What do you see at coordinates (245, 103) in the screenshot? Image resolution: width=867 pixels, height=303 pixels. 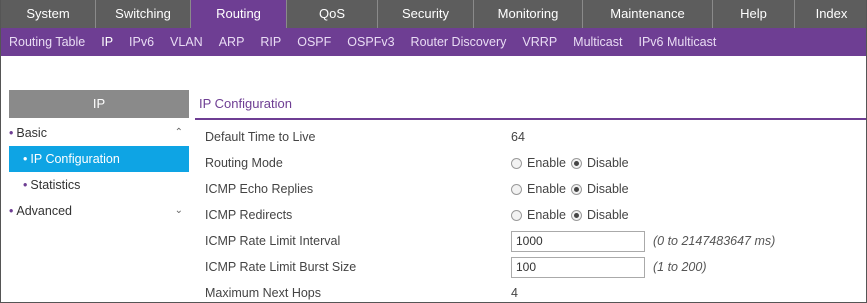 I see `panel-title: IP Configuration` at bounding box center [245, 103].